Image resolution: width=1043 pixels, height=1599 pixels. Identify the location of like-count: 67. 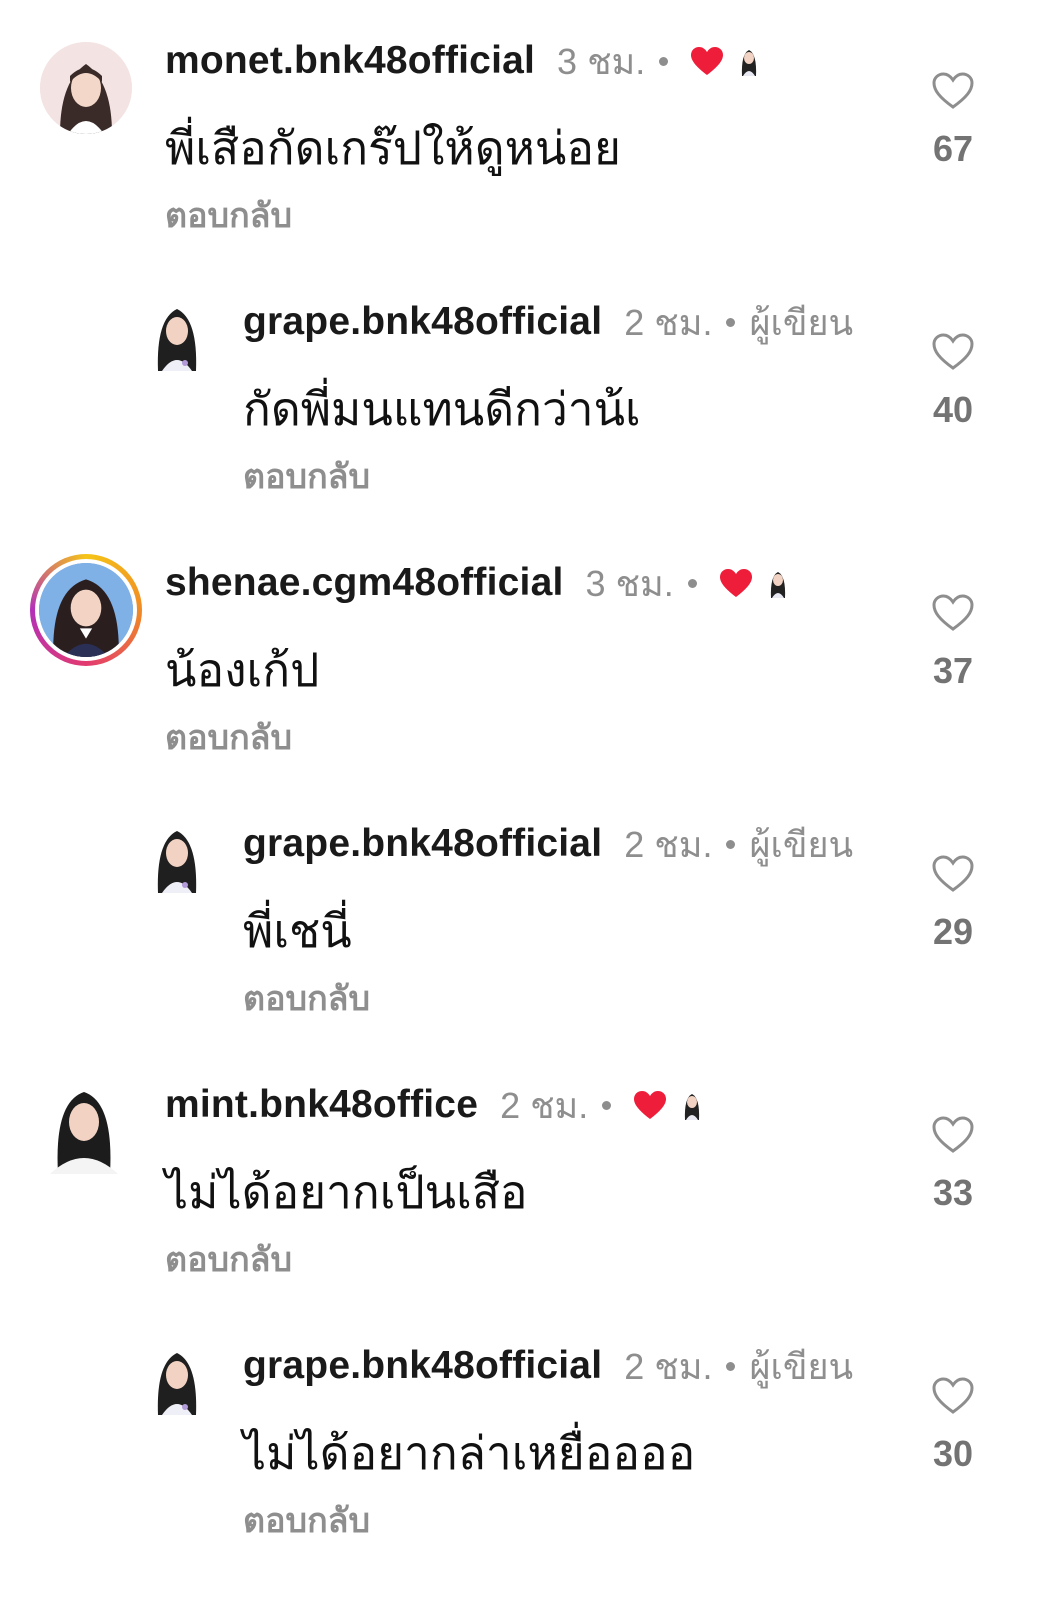
(953, 148).